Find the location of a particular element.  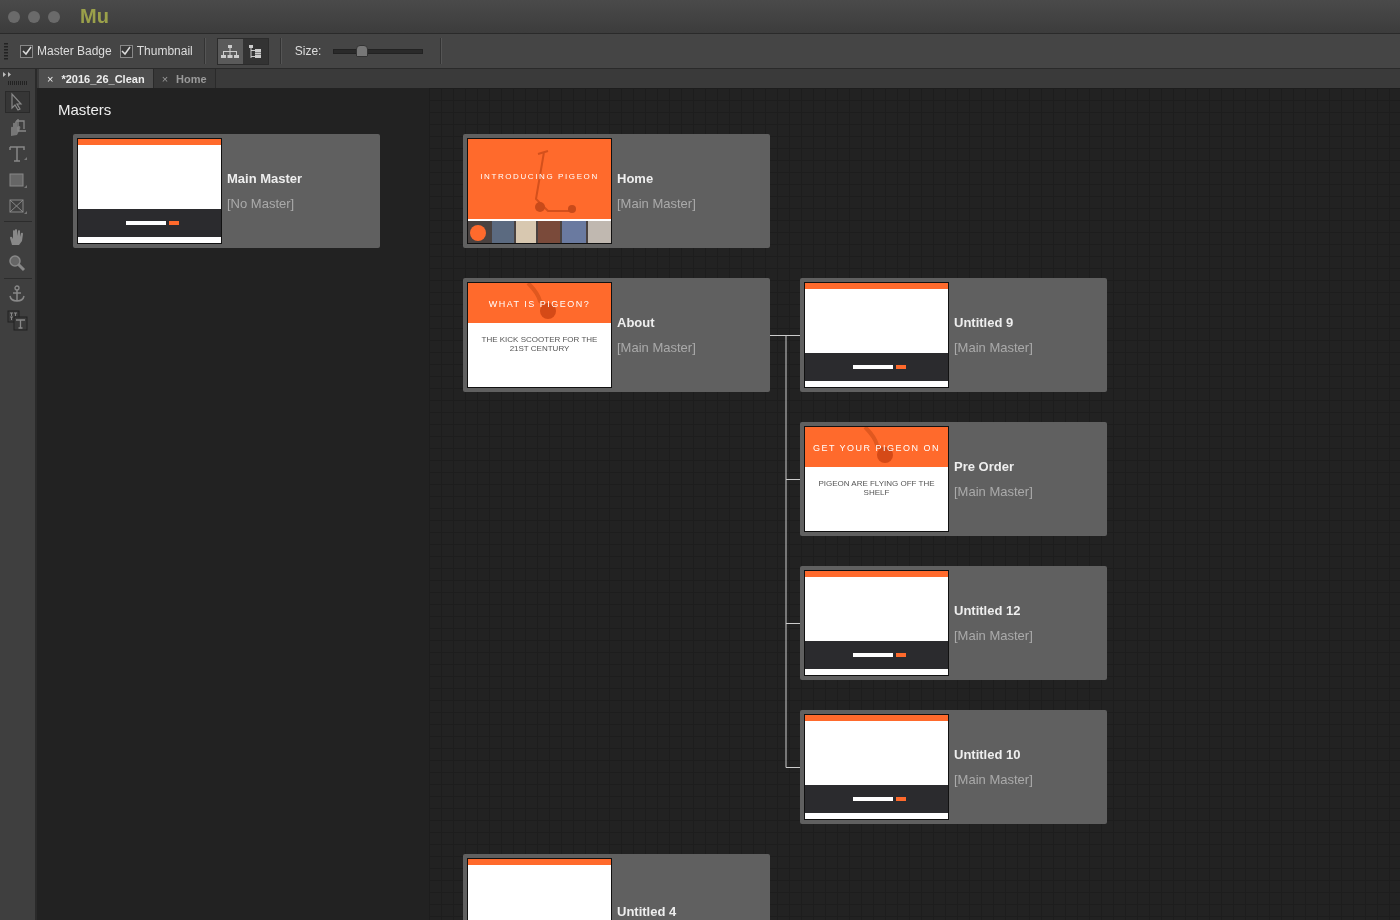

sitemap-icon is located at coordinates (230, 51).